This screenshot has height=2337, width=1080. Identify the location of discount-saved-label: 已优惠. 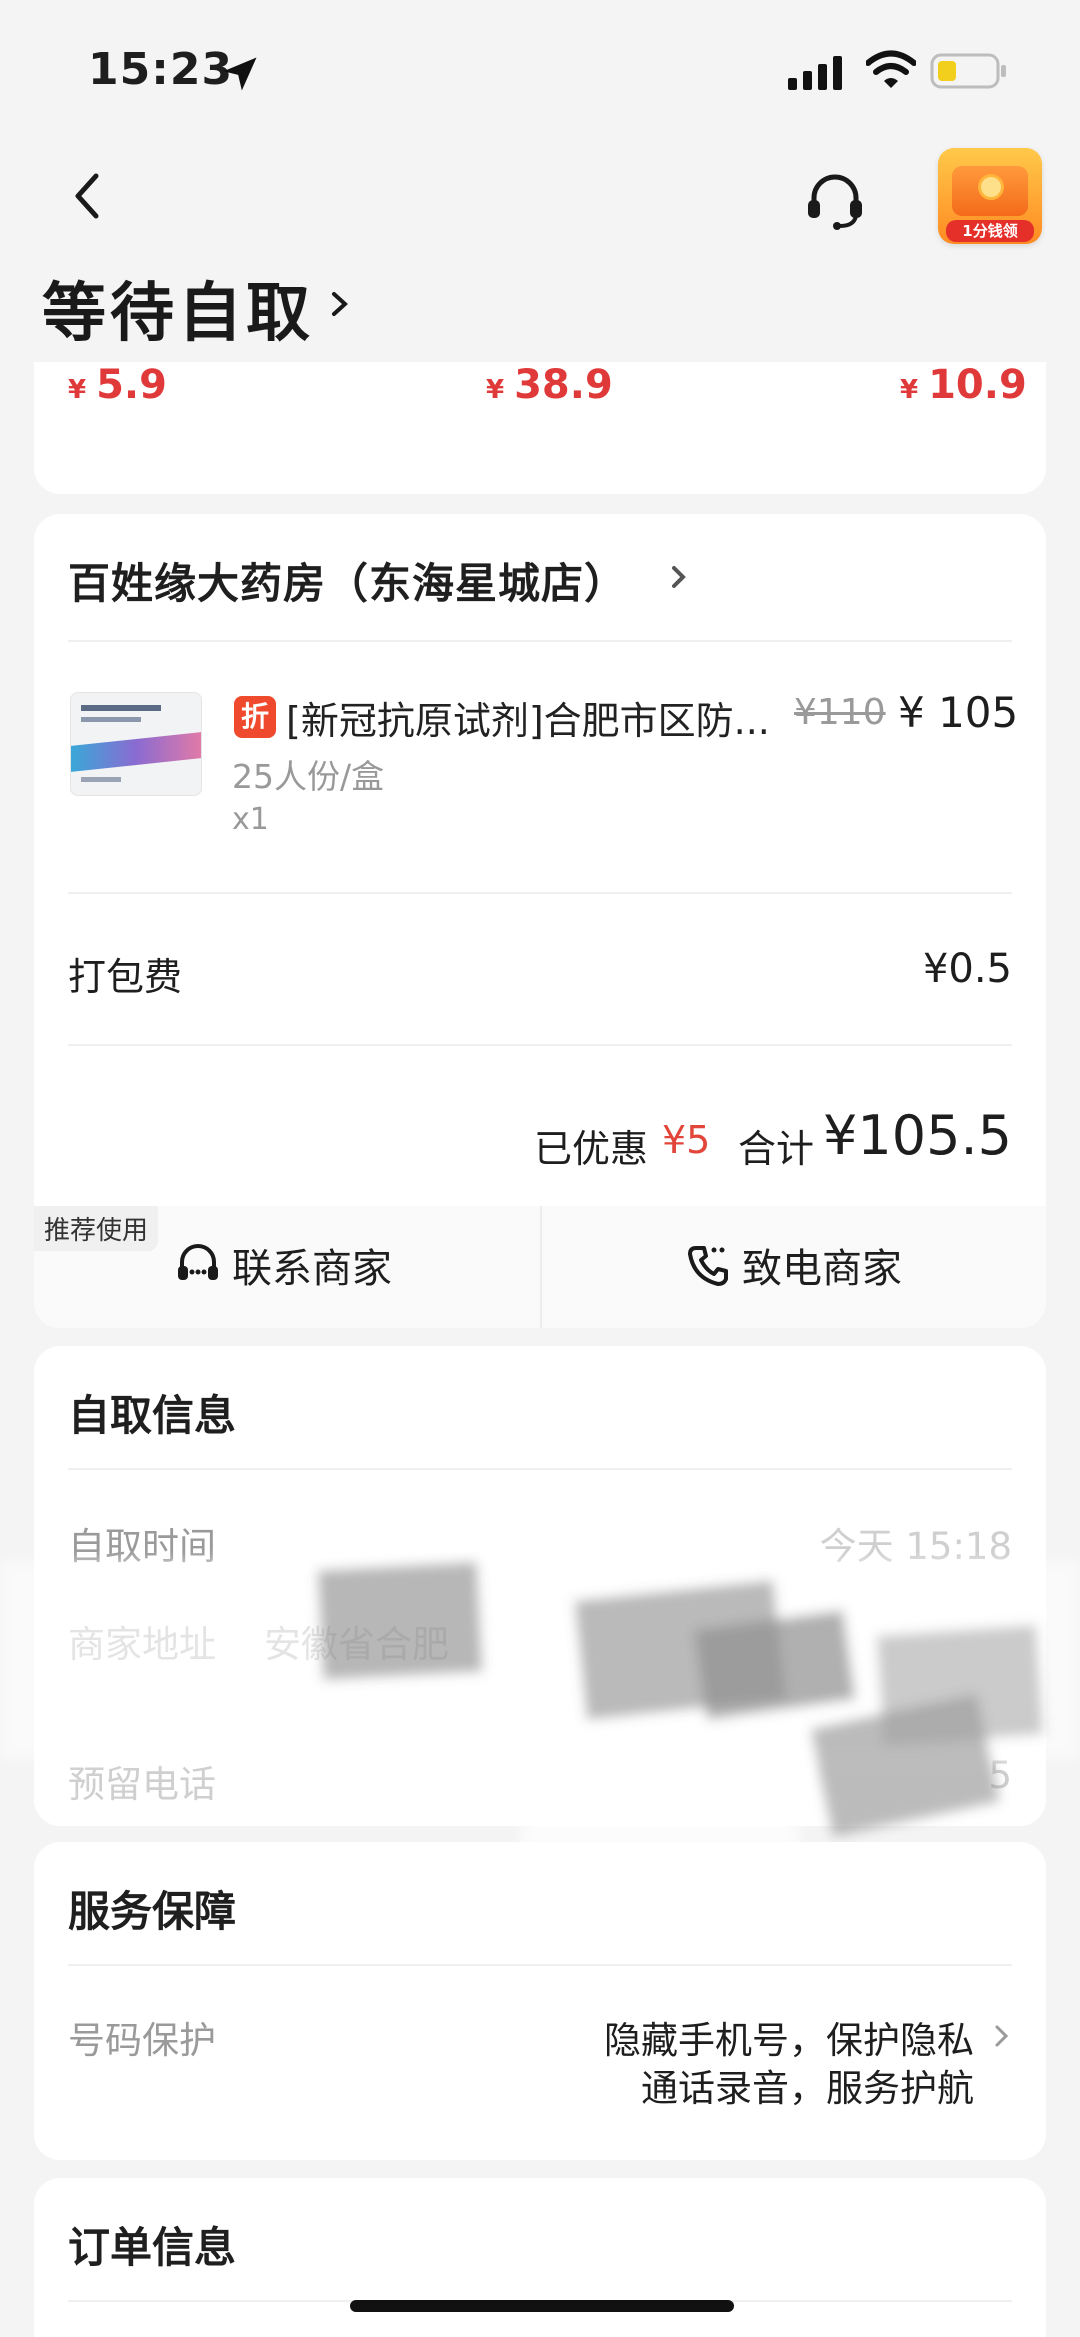
(591, 1149).